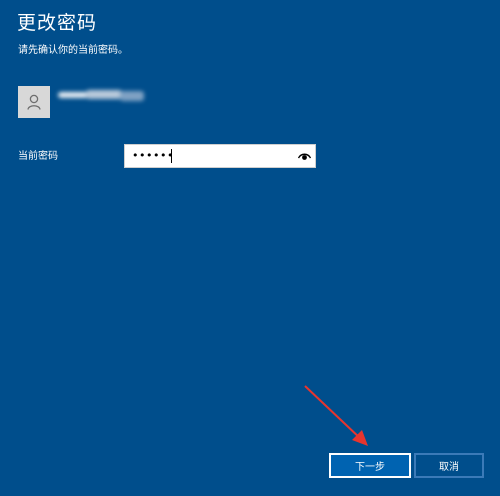 The width and height of the screenshot is (500, 496). Describe the element at coordinates (171, 156) in the screenshot. I see `text-caret` at that location.